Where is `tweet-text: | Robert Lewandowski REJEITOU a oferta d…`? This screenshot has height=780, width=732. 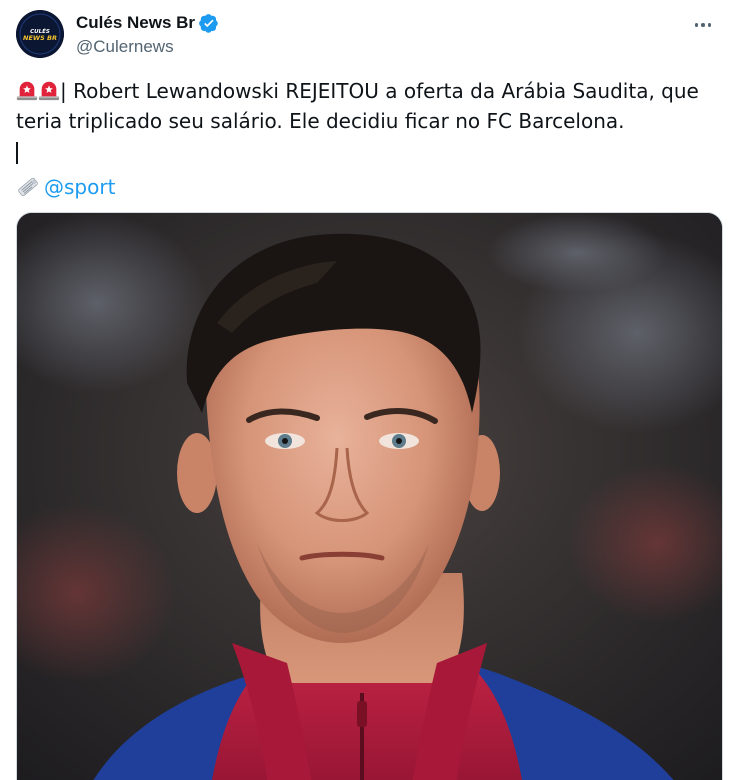
tweet-text: | Robert Lewandowski REJEITOU a oferta d… is located at coordinates (357, 106).